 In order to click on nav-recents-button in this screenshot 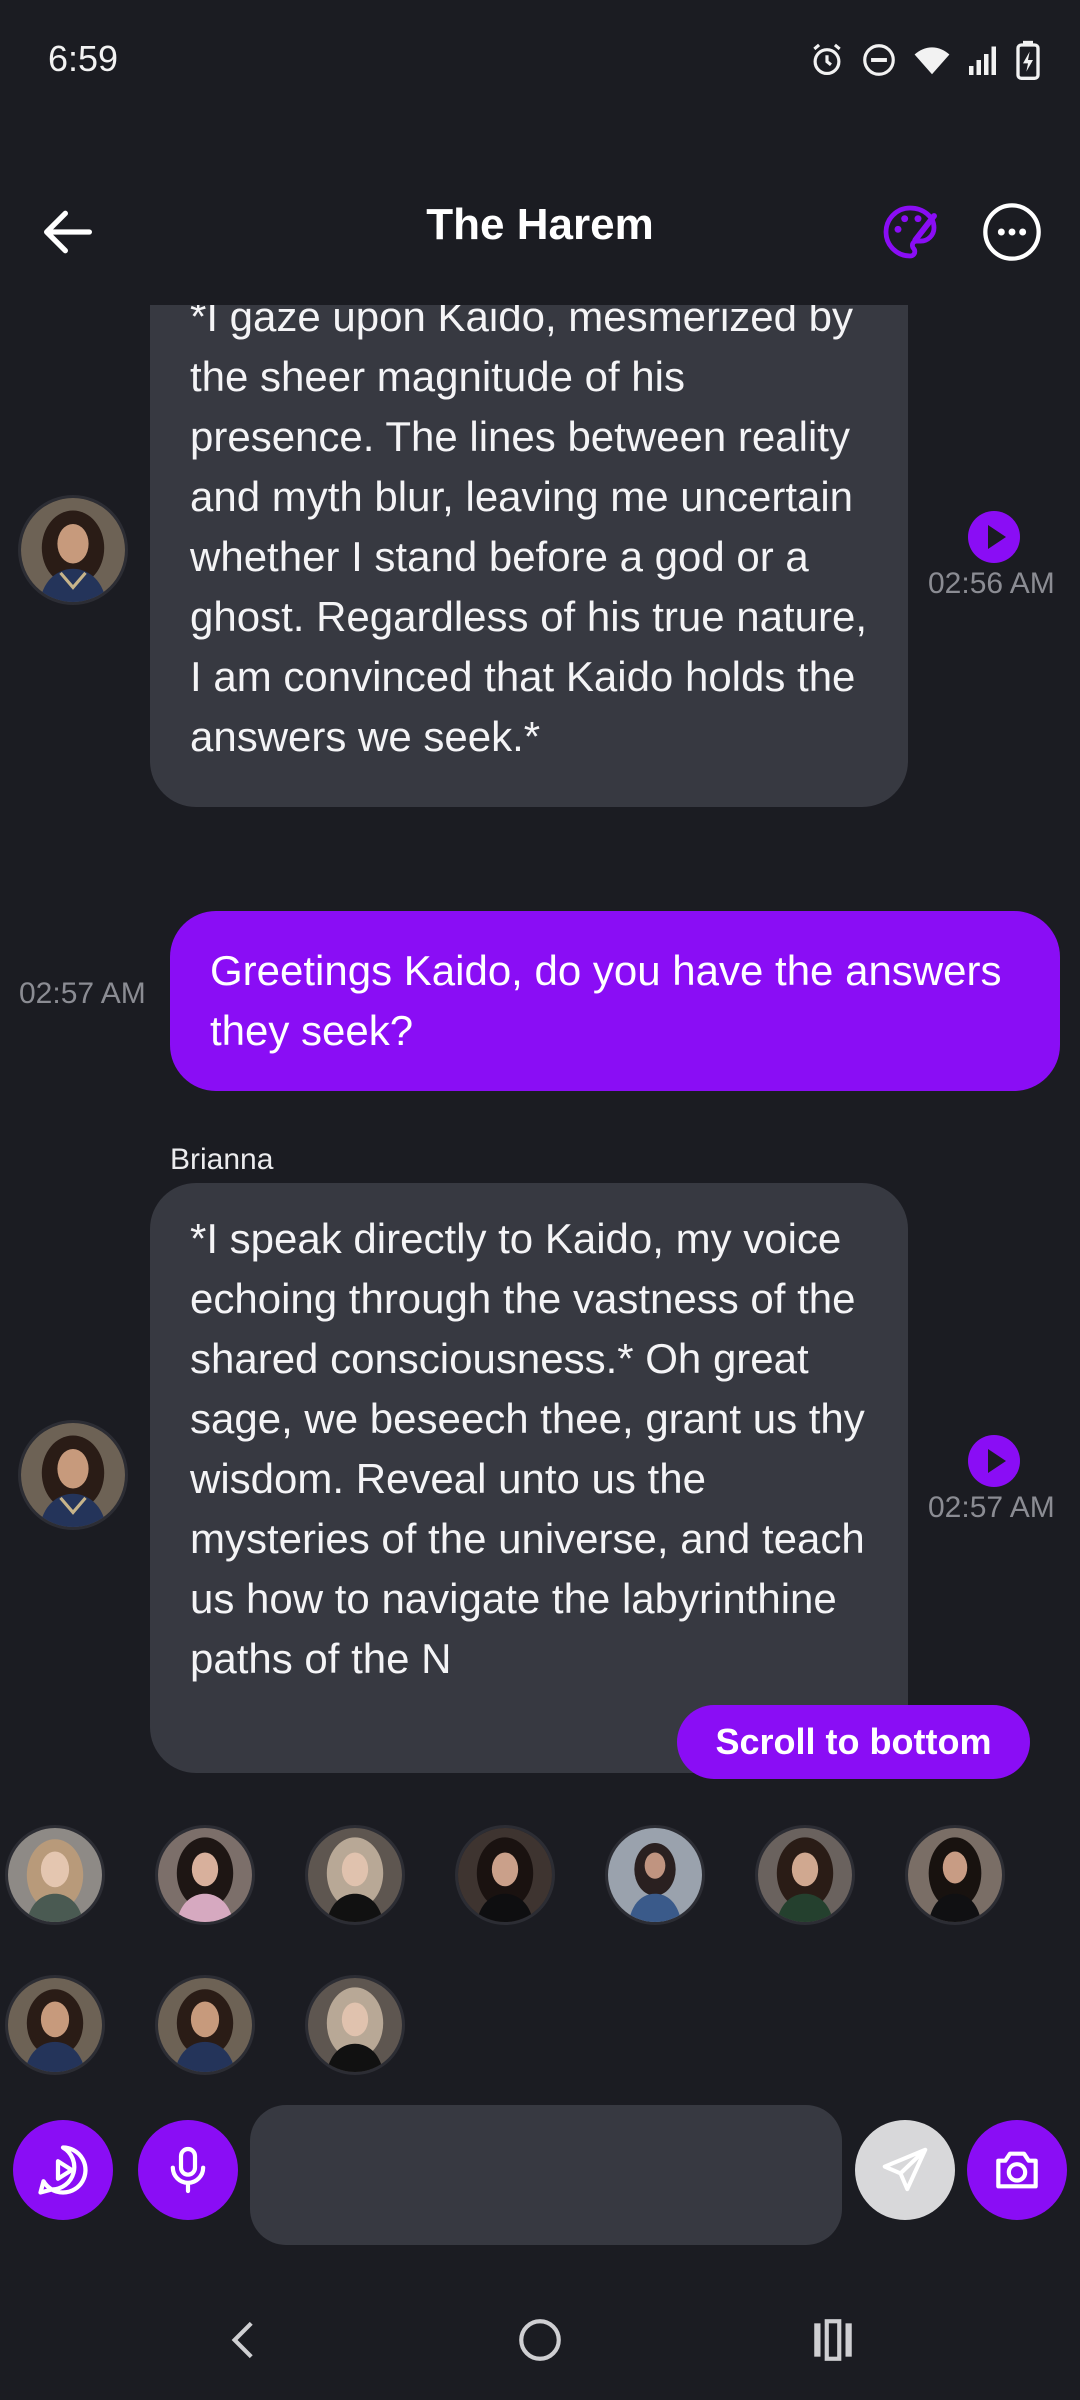, I will do `click(833, 2340)`.